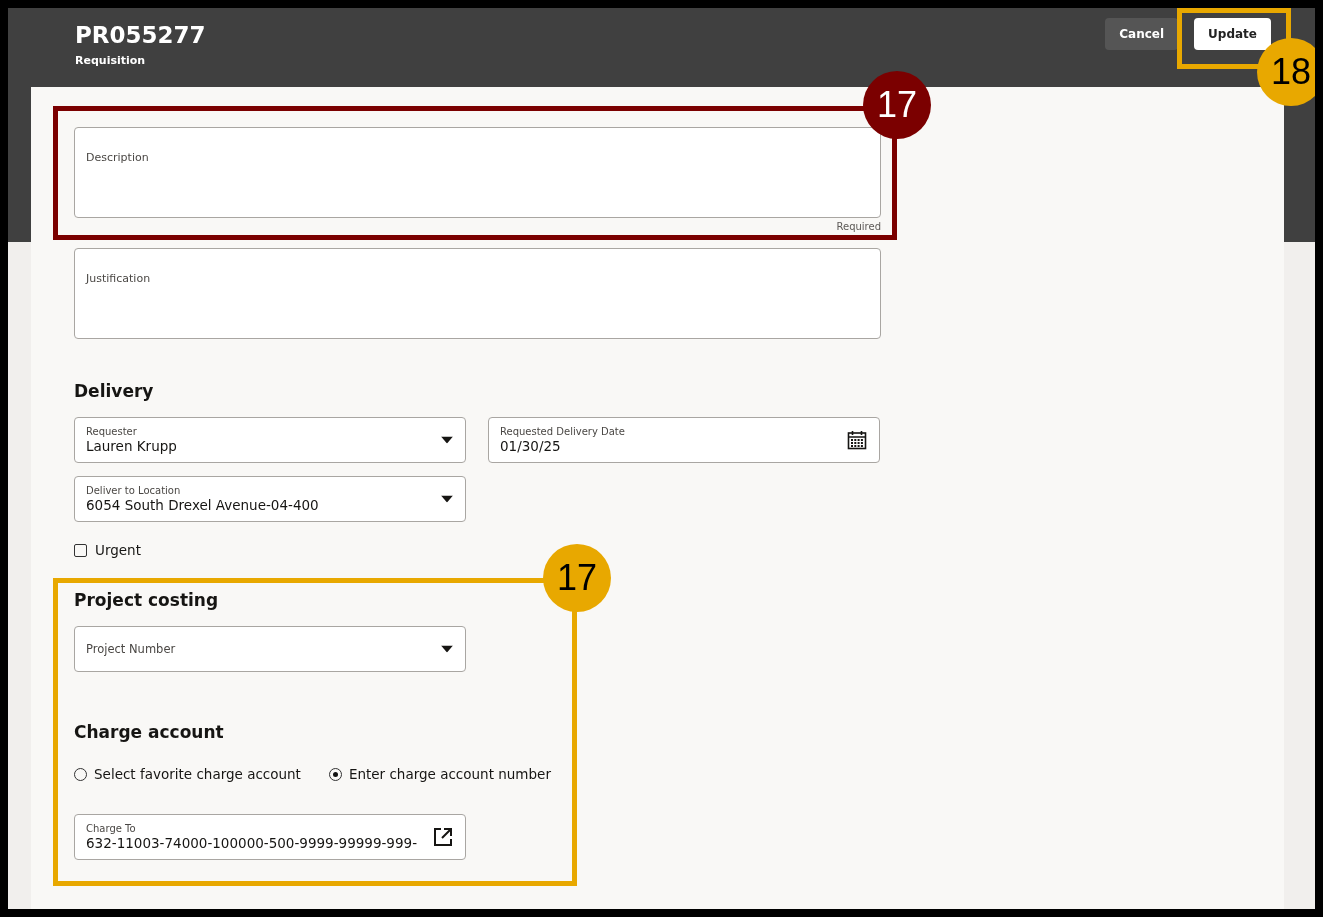 This screenshot has width=1323, height=917. I want to click on calendar-icon, so click(857, 440).